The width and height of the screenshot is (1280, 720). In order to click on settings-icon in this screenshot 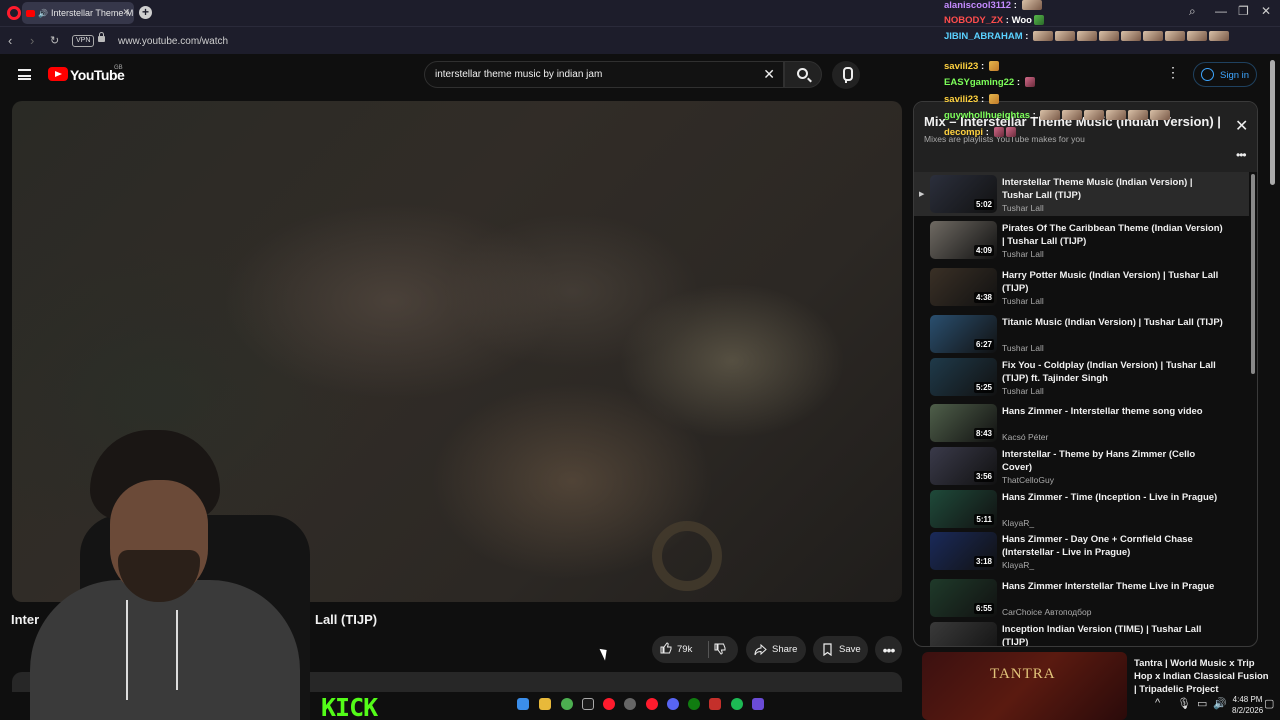, I will do `click(630, 704)`.